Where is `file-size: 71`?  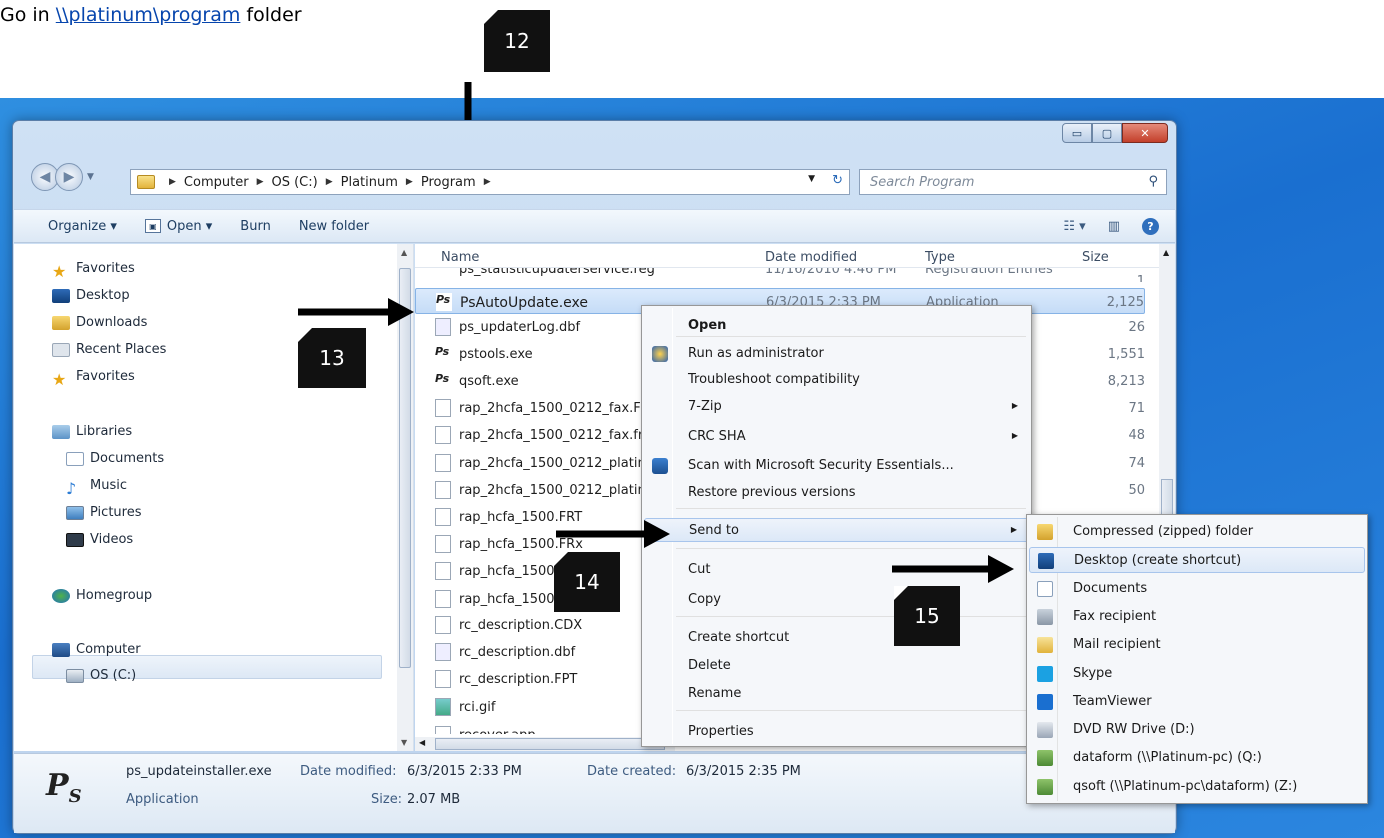
file-size: 71 is located at coordinates (1136, 408).